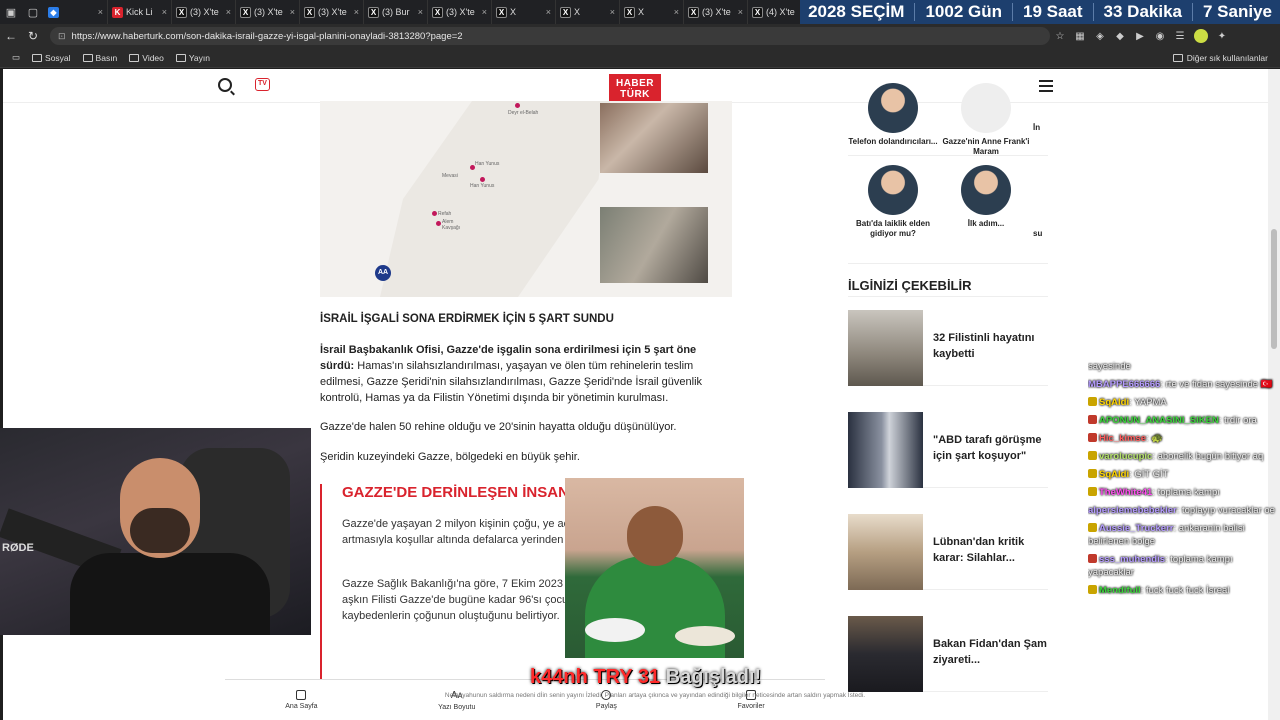 This screenshot has height=720, width=1280. I want to click on chat-username: Hic_kimse, so click(1122, 438).